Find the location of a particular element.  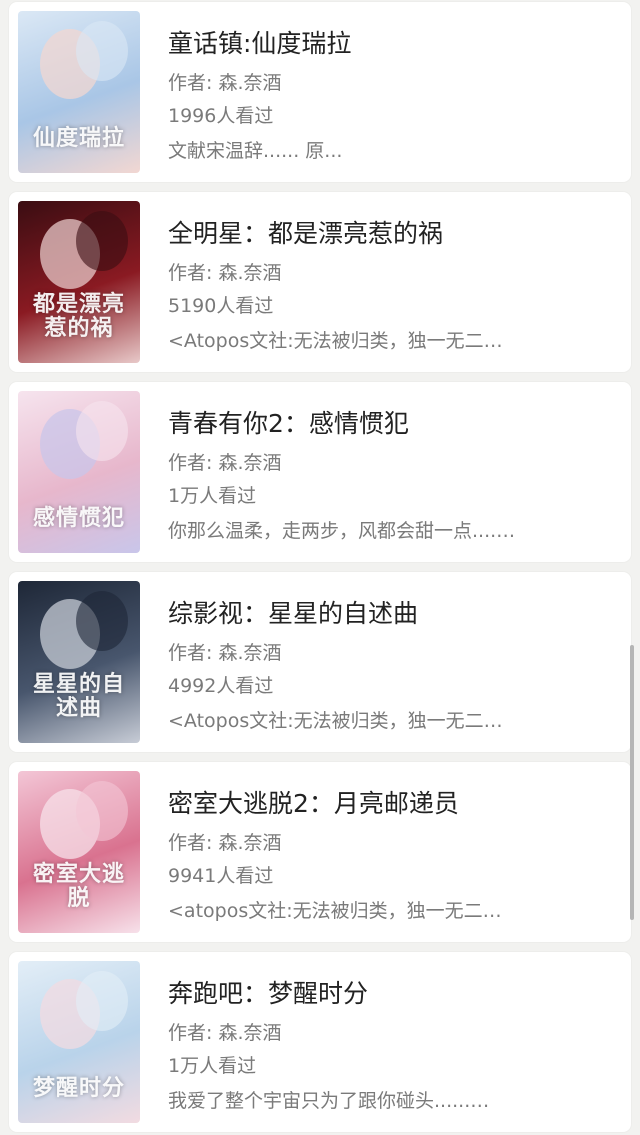

book-title: 奔跑吧：梦醒时分 is located at coordinates (268, 992).